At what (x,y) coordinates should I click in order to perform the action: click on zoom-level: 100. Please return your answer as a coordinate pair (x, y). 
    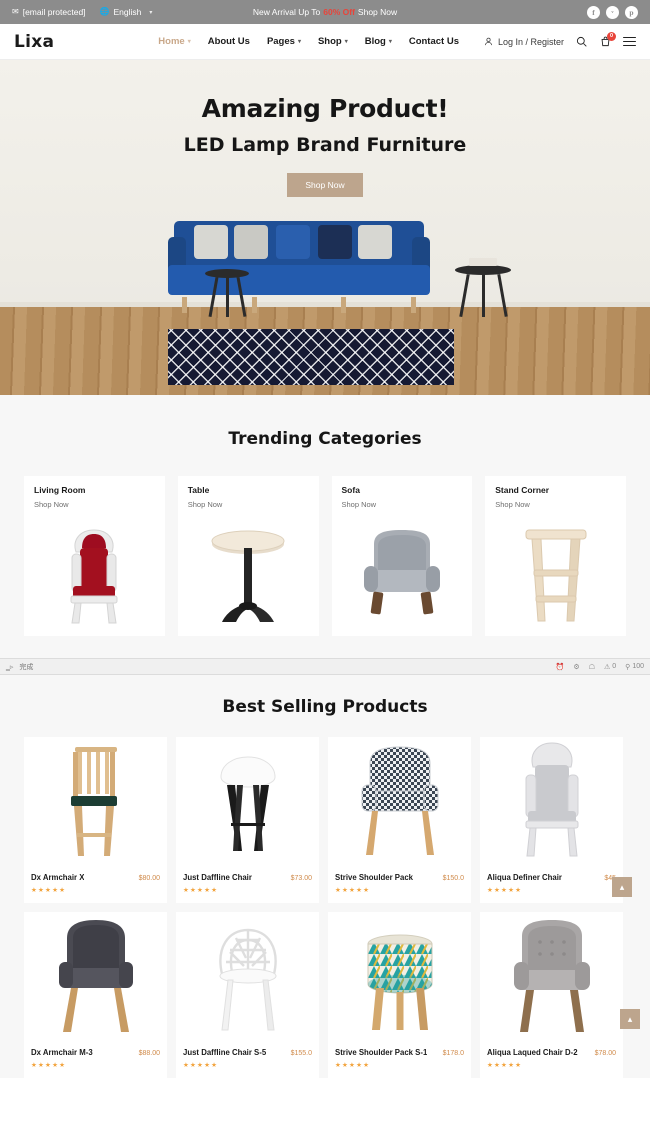
    Looking at the image, I should click on (638, 666).